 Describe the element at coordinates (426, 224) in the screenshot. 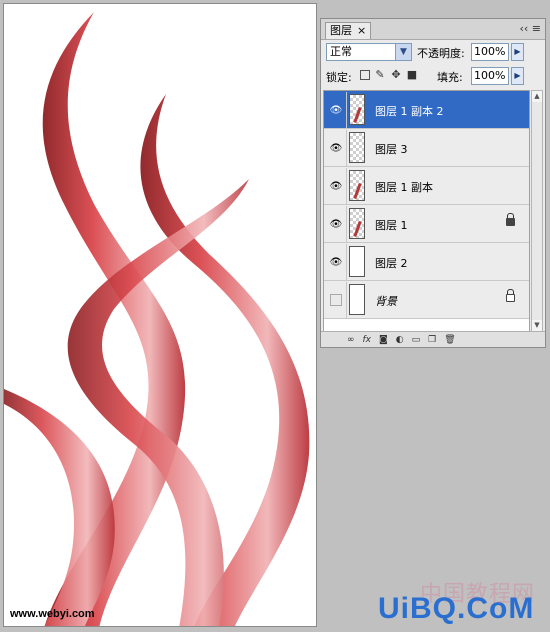

I see `layer-row: 👁 图层 1` at that location.